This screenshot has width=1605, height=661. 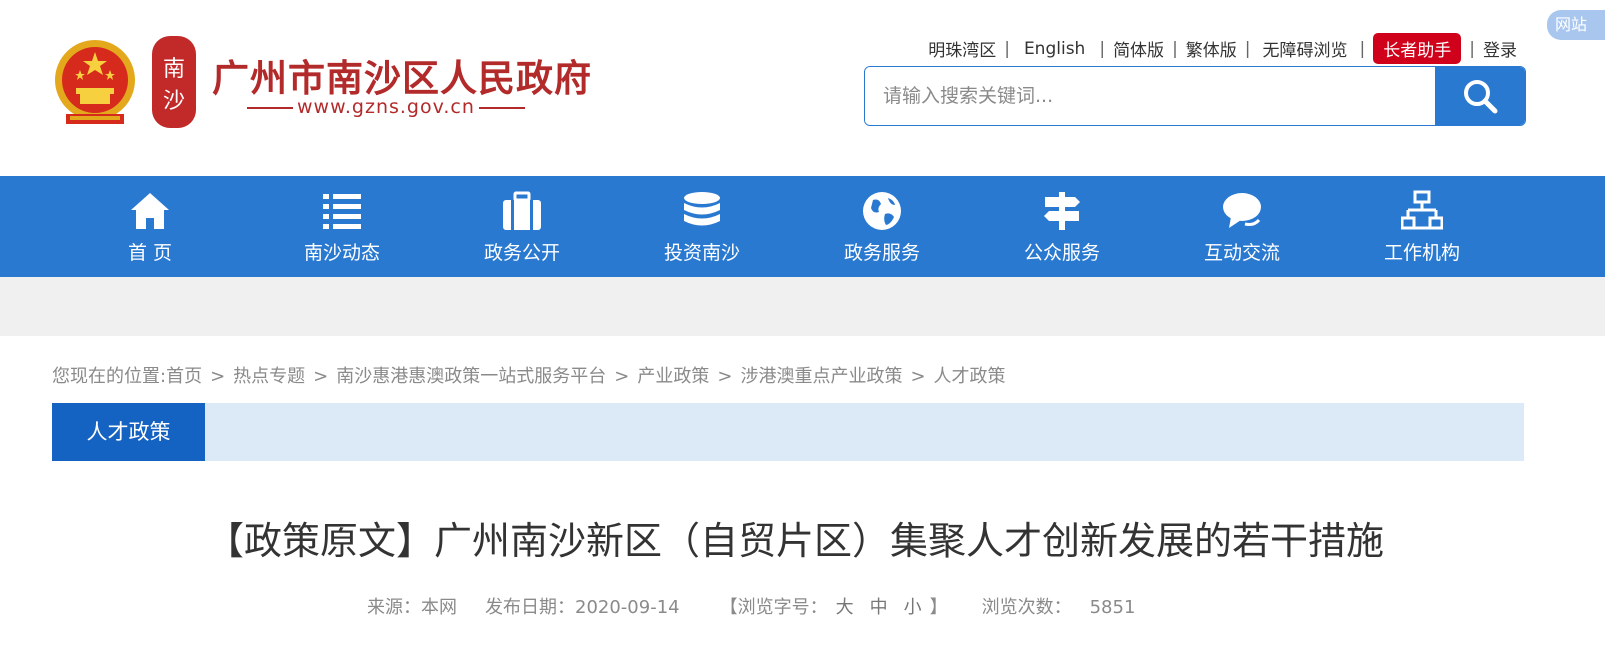 What do you see at coordinates (882, 211) in the screenshot?
I see `globe-icon` at bounding box center [882, 211].